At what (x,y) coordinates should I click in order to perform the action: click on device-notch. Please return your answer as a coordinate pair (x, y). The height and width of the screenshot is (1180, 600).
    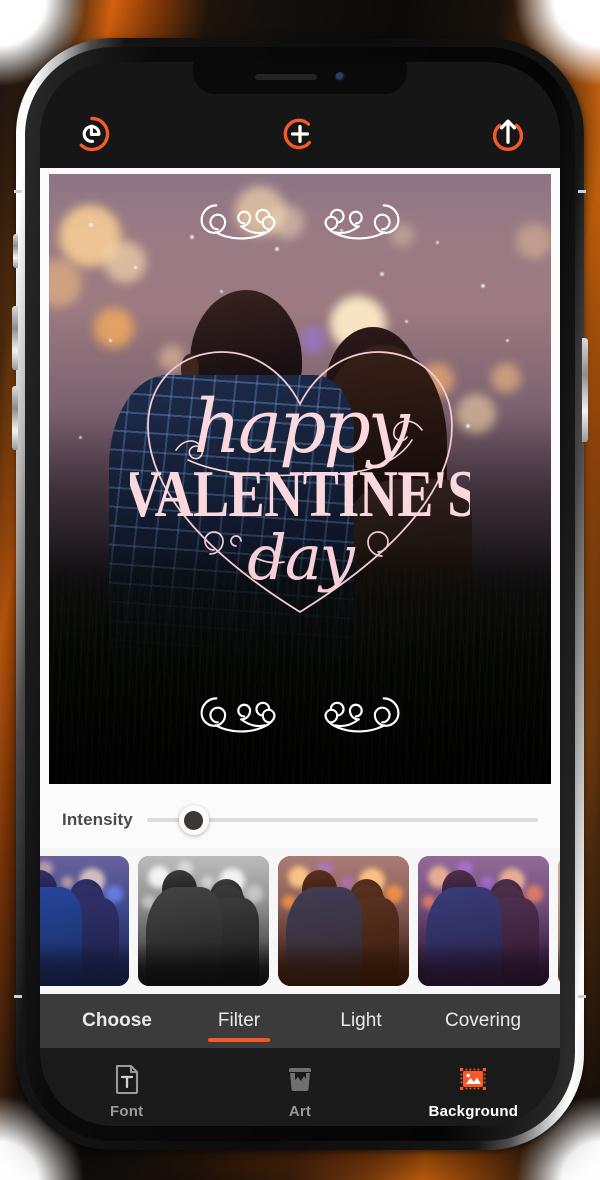
    Looking at the image, I should click on (300, 78).